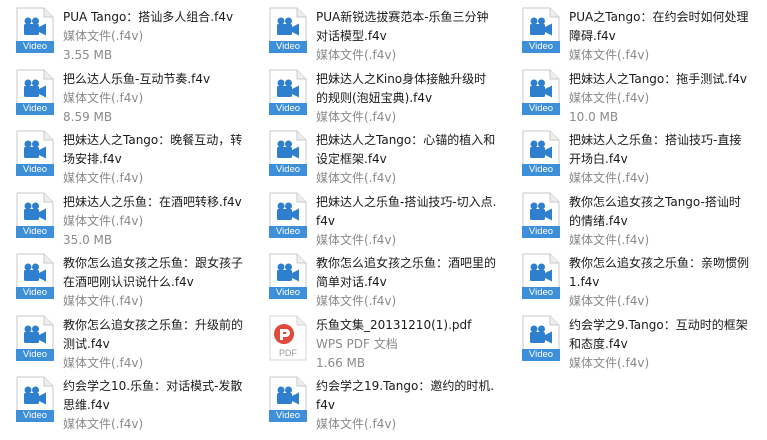  I want to click on file-text: 教你怎么追女孩之乐鱼：跟女孩子在酒吧刚认识说什么.f4v 媒体文件(.f4v), so click(154, 282).